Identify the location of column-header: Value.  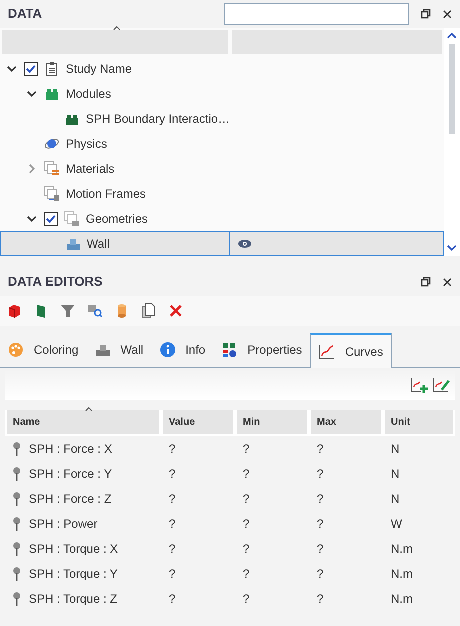
(198, 422).